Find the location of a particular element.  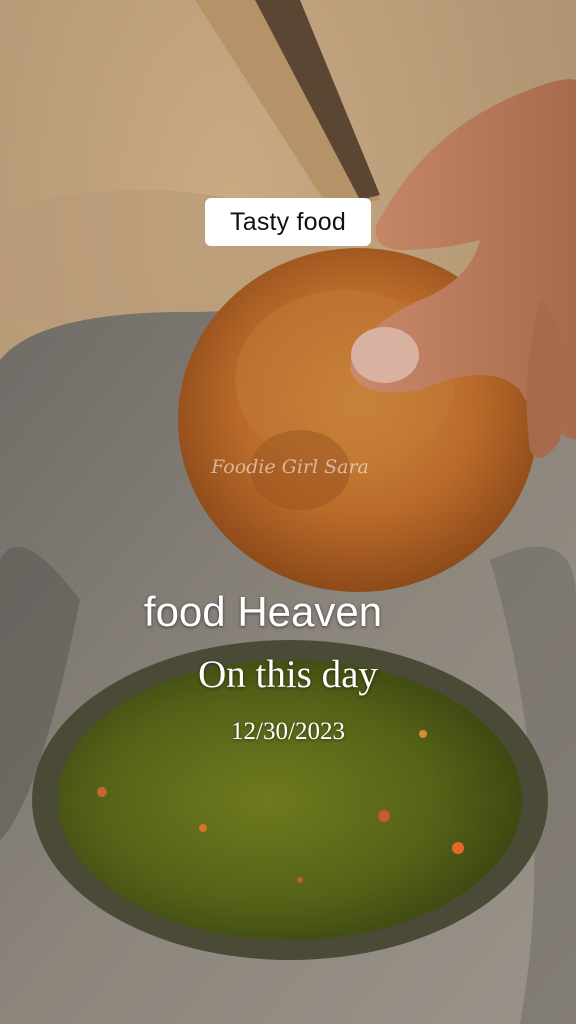

overlay-title: food Heaven is located at coordinates (263, 611).